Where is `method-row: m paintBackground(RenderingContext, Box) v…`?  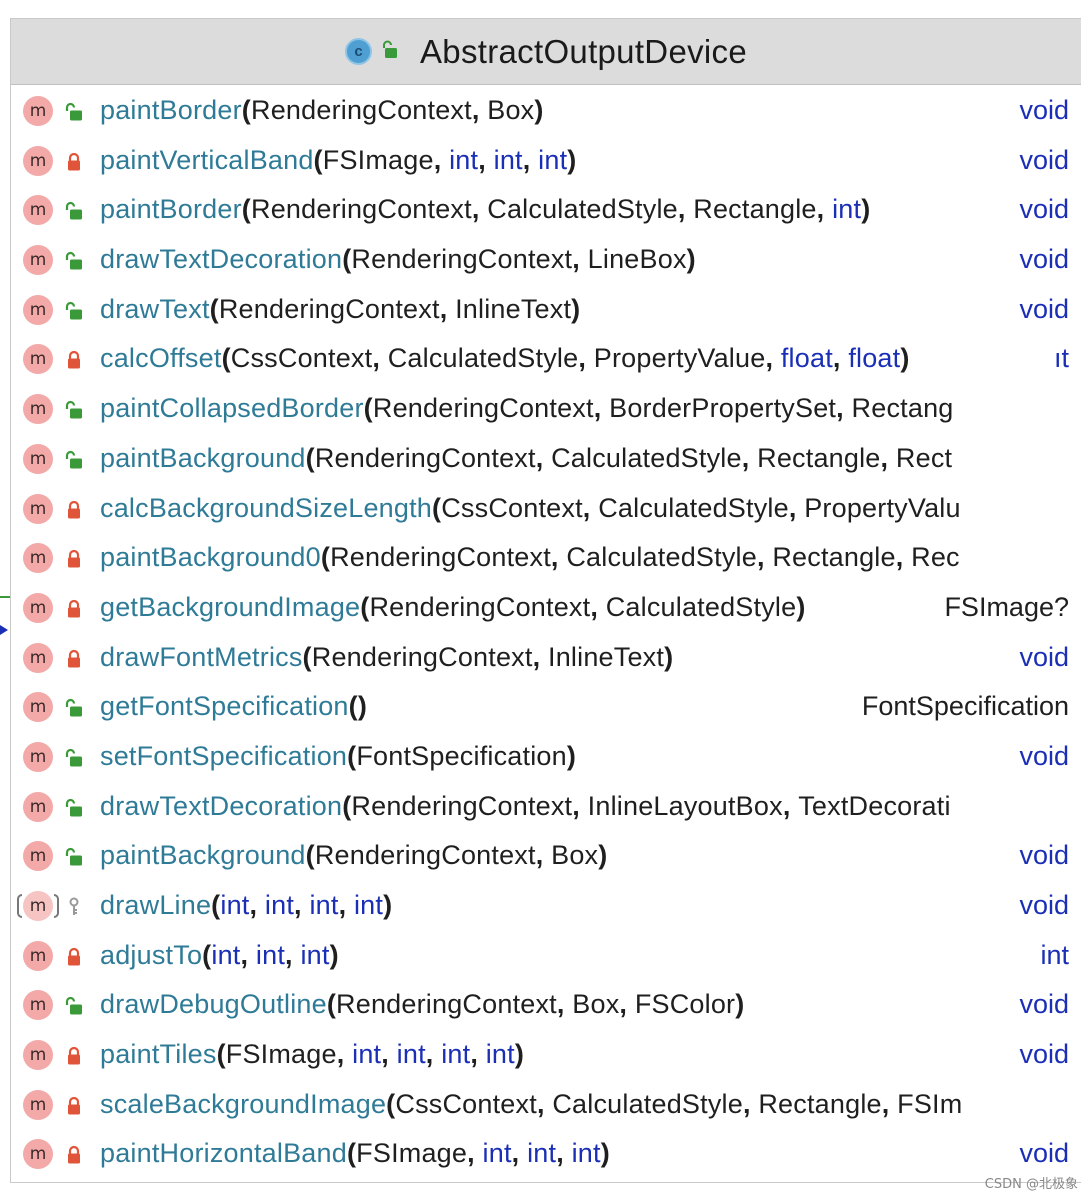 method-row: m paintBackground(RenderingContext, Box) v… is located at coordinates (546, 856).